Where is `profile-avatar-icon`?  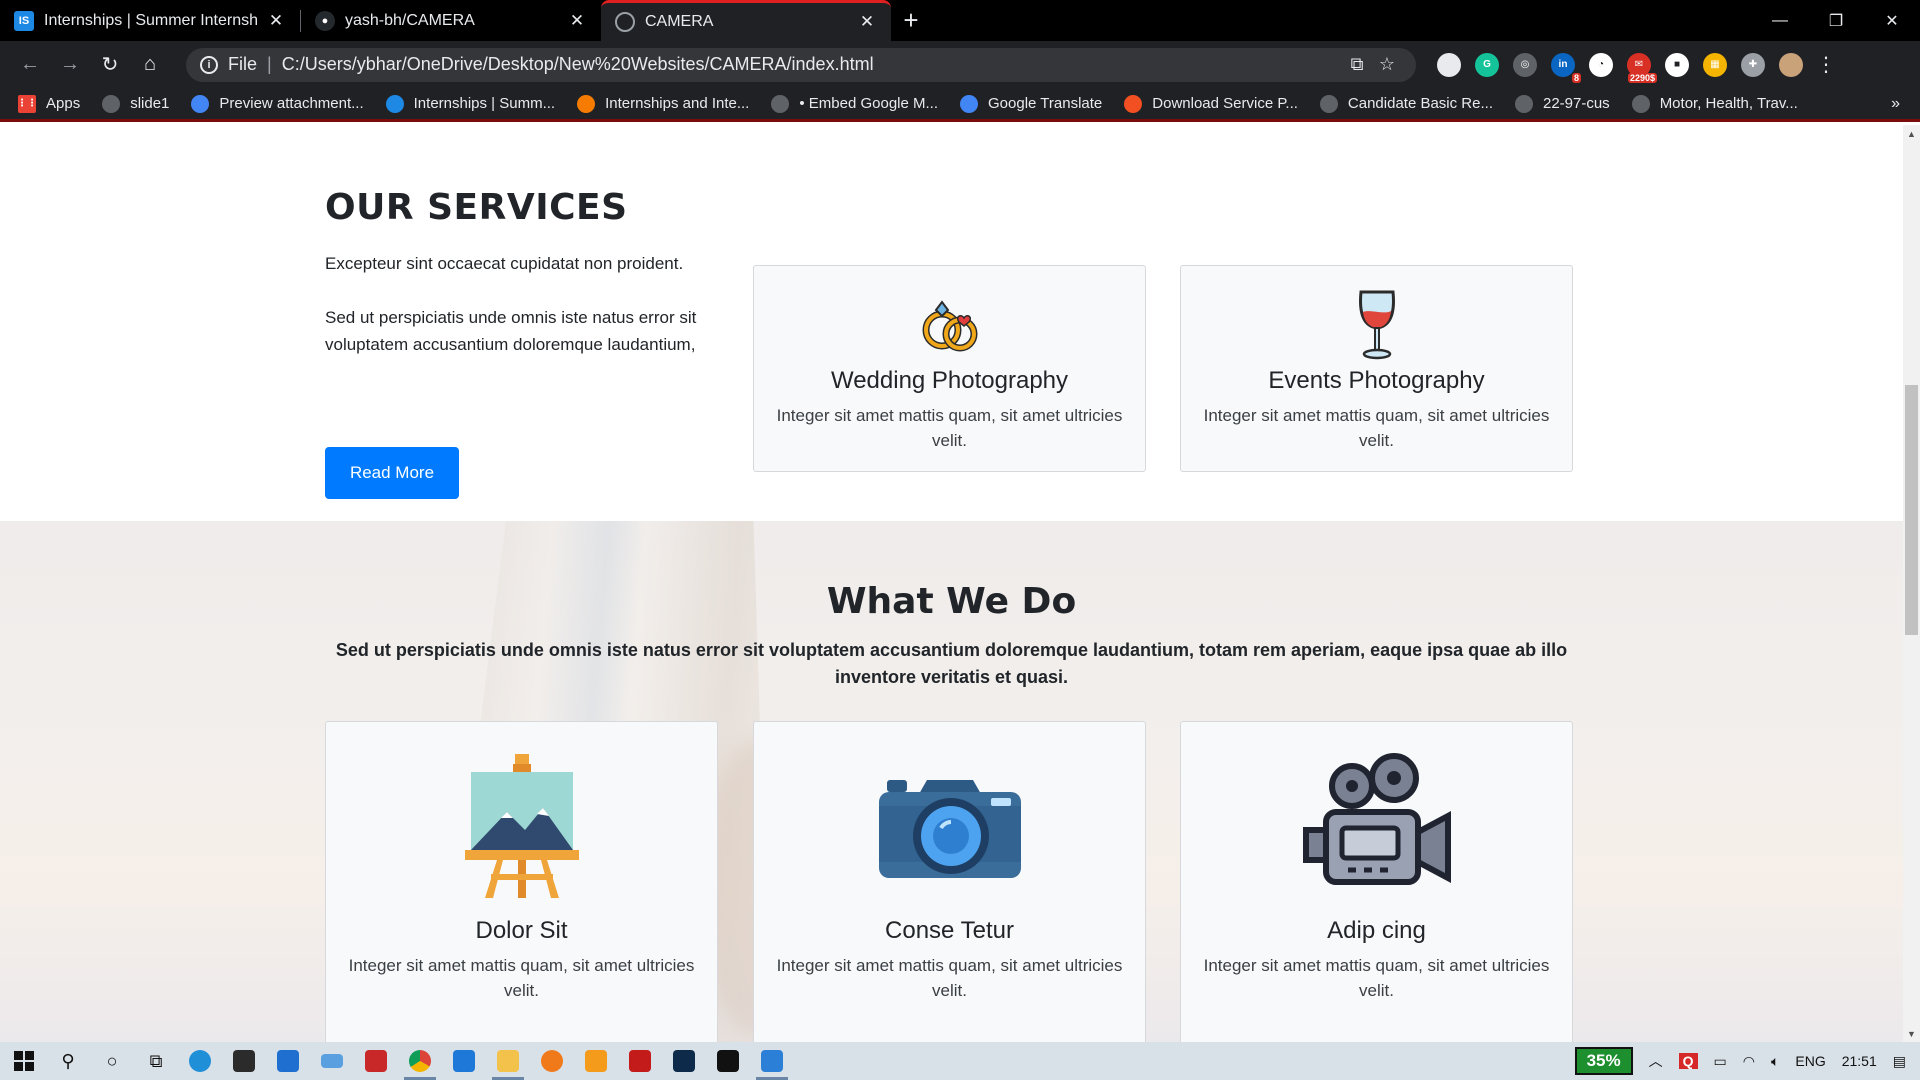 profile-avatar-icon is located at coordinates (1791, 64).